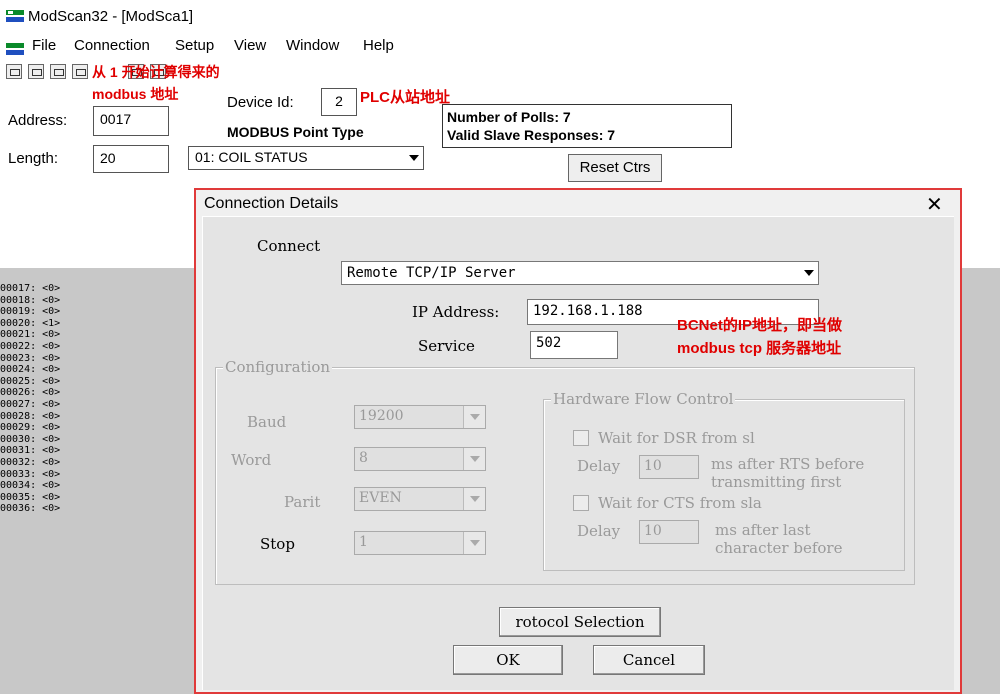 This screenshot has width=1000, height=694. I want to click on cts-checkbox, so click(581, 503).